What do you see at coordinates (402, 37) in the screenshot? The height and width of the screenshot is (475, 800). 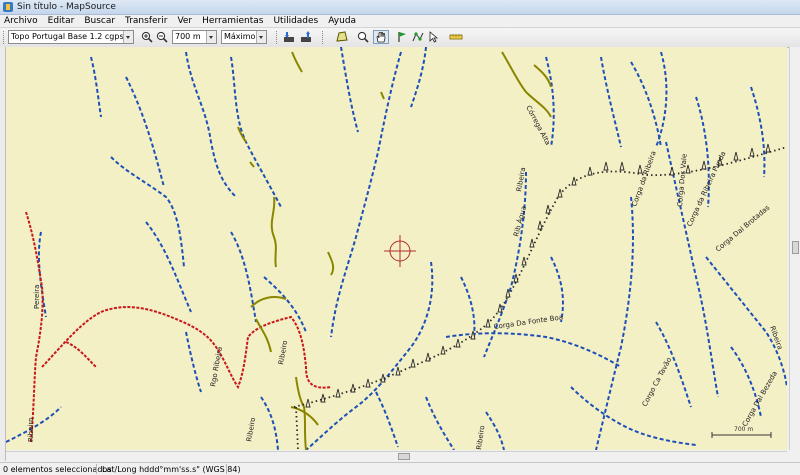 I see `waypoint-tool-button` at bounding box center [402, 37].